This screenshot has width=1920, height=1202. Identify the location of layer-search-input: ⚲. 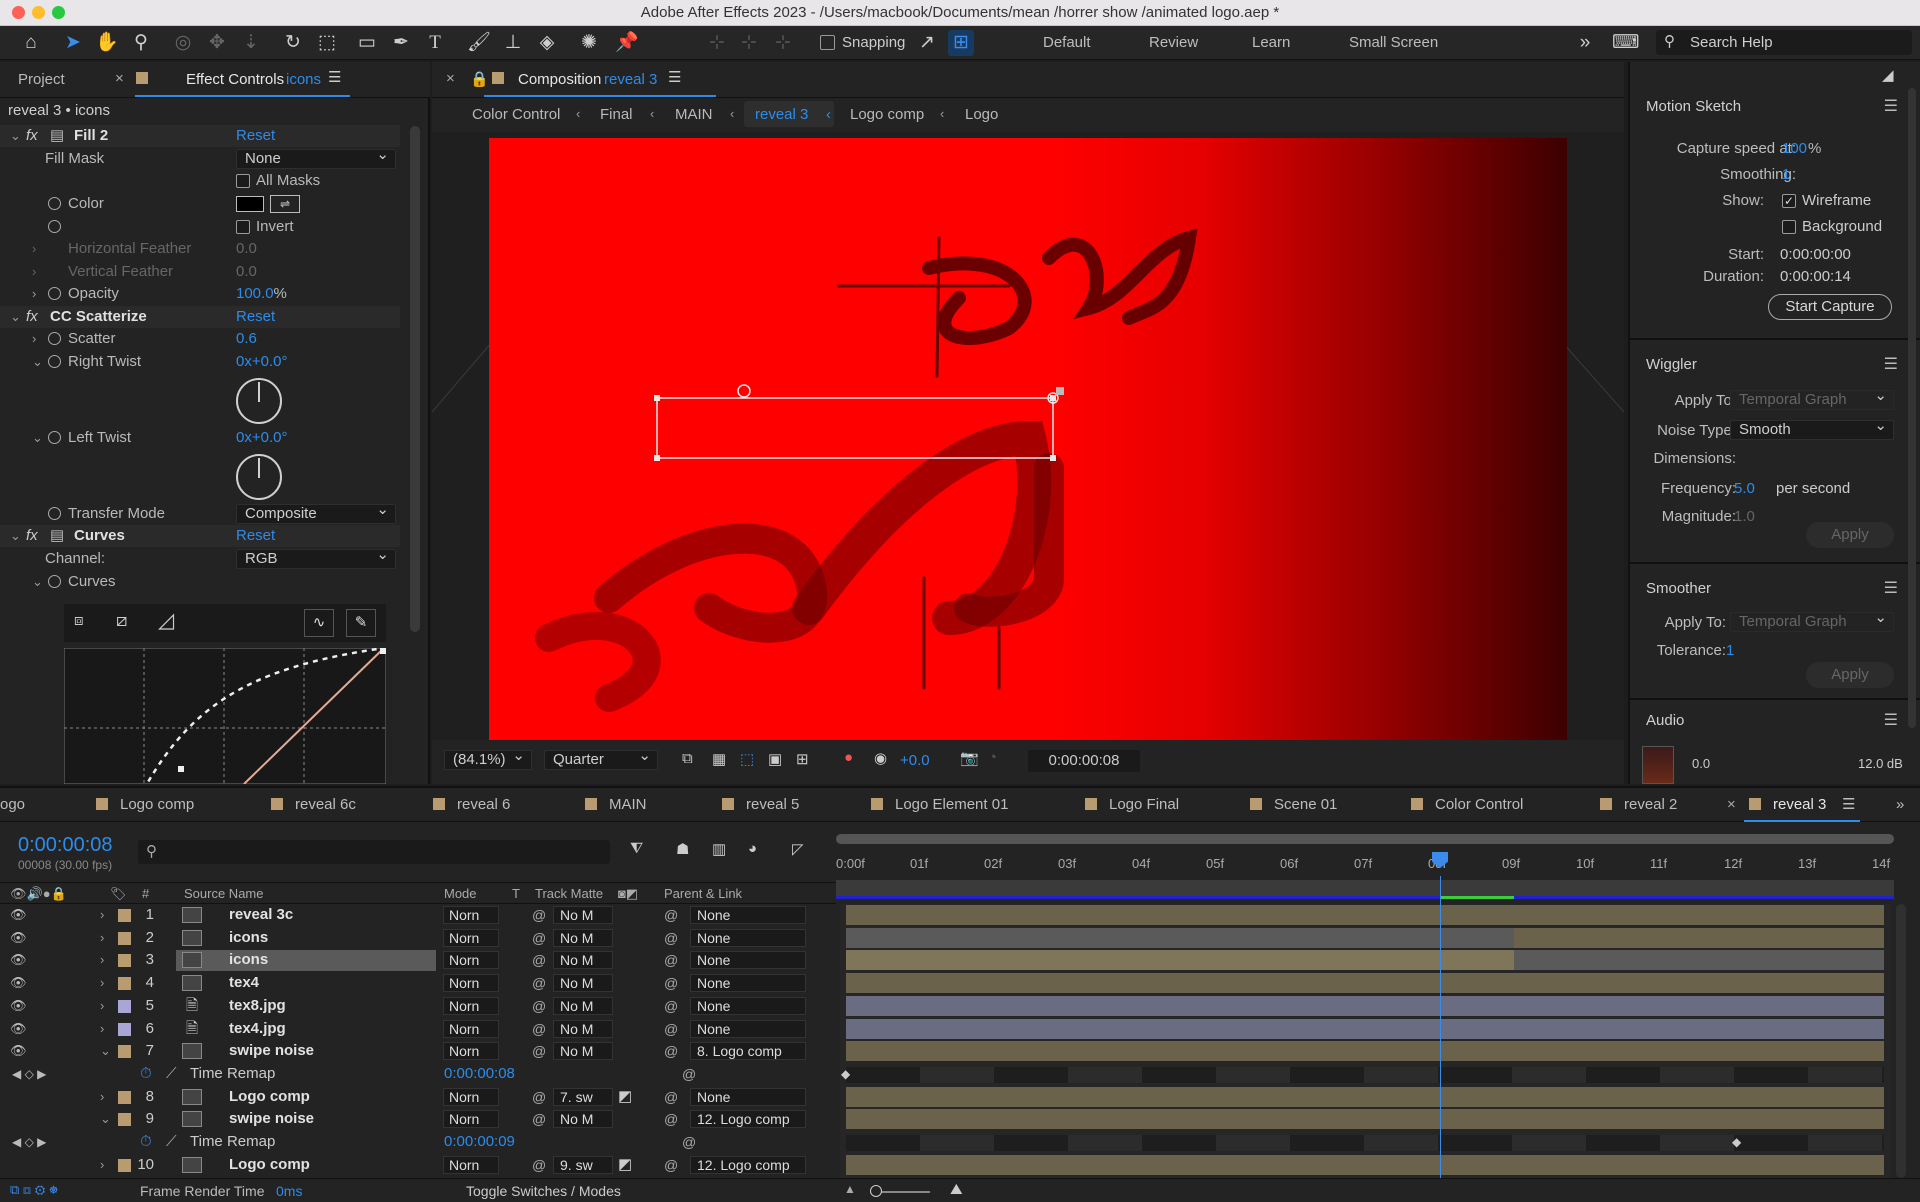
(374, 852).